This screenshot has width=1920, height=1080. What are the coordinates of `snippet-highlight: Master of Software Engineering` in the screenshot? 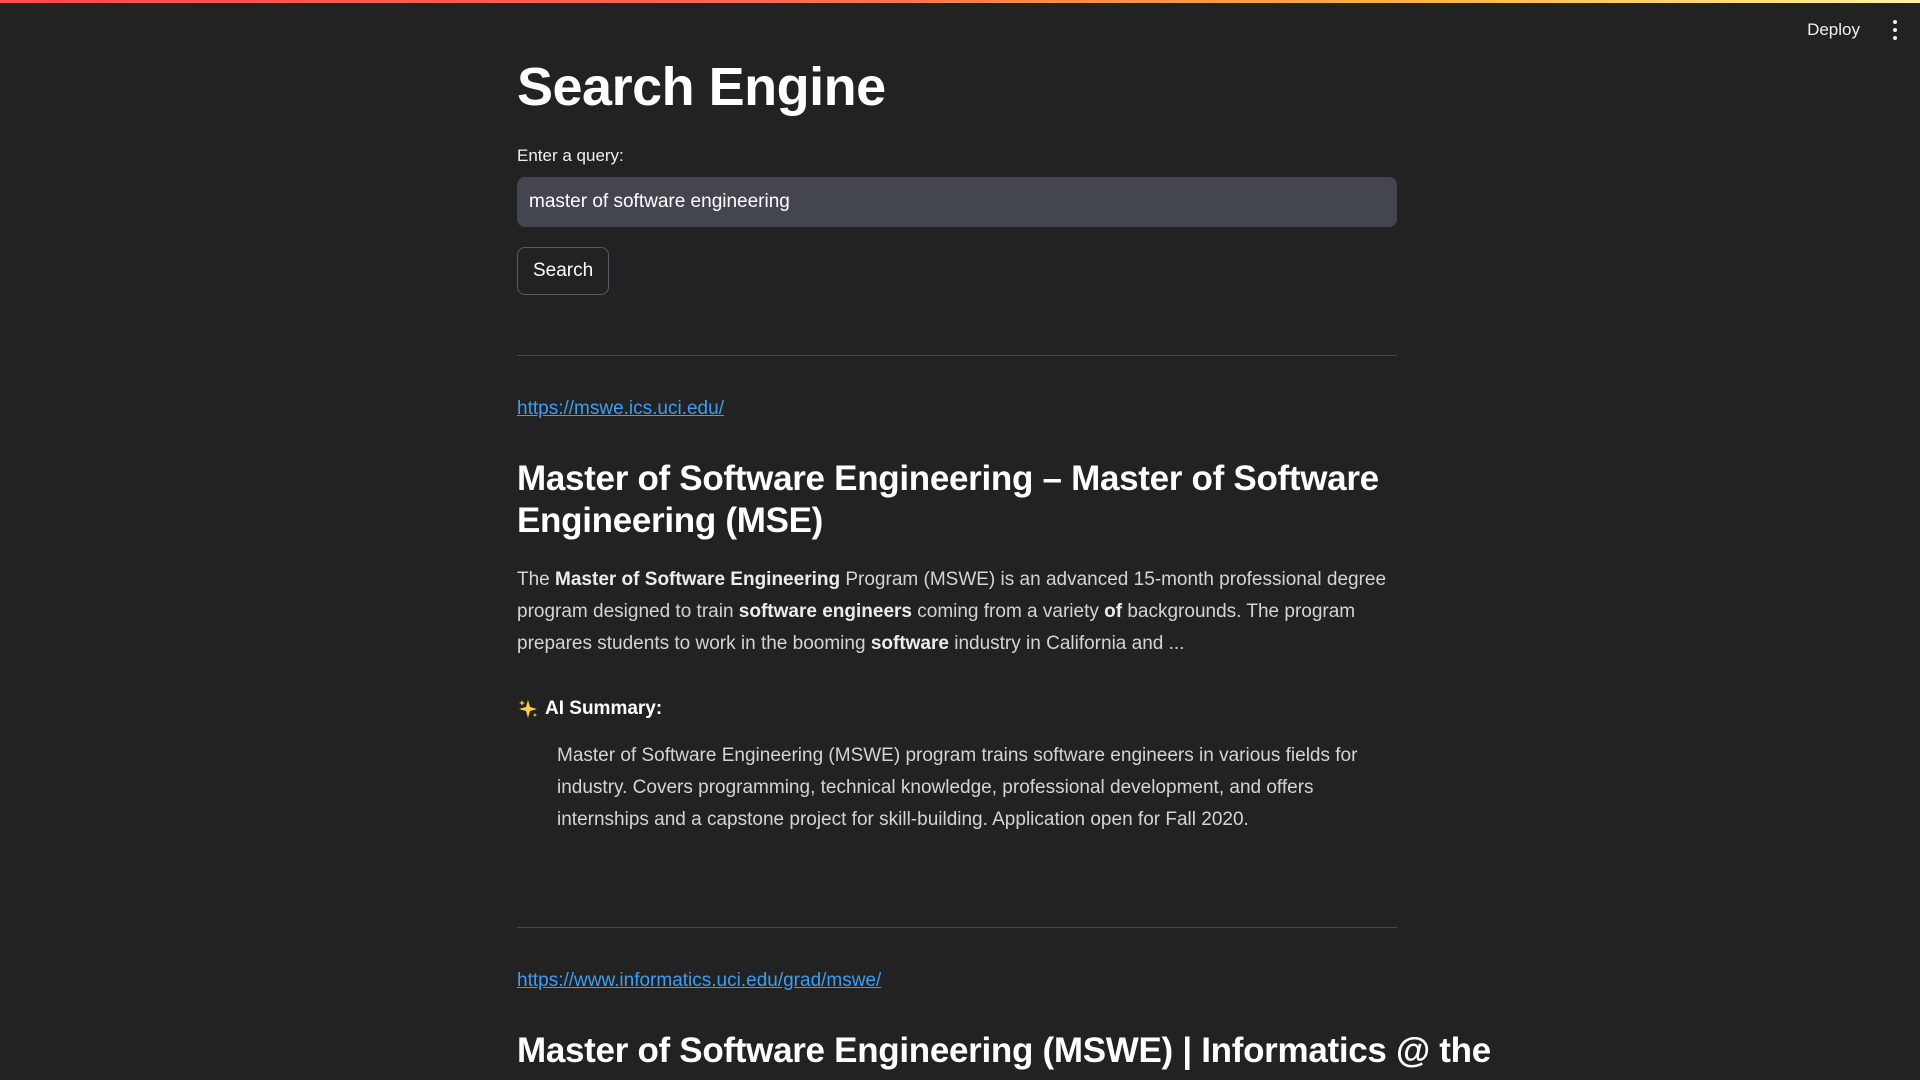 It's located at (698, 579).